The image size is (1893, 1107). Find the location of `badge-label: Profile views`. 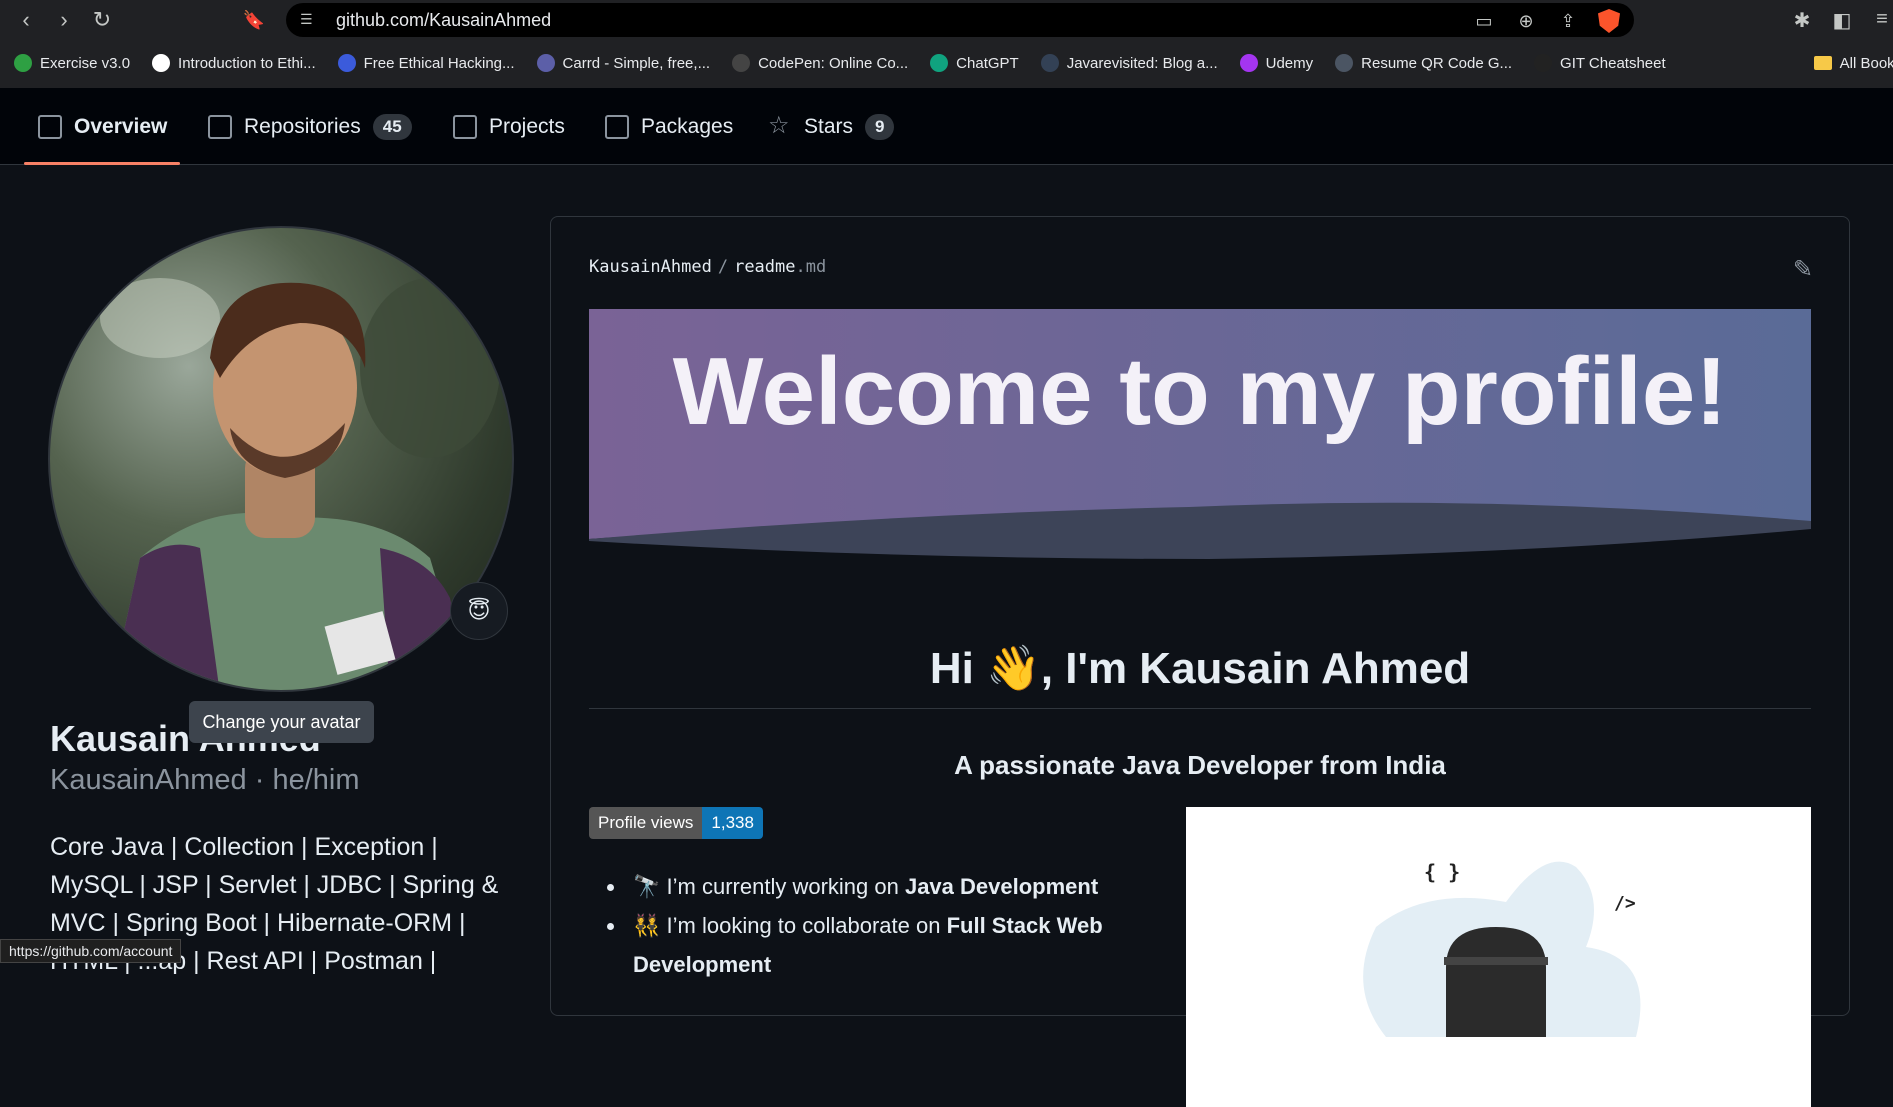

badge-label: Profile views is located at coordinates (646, 823).